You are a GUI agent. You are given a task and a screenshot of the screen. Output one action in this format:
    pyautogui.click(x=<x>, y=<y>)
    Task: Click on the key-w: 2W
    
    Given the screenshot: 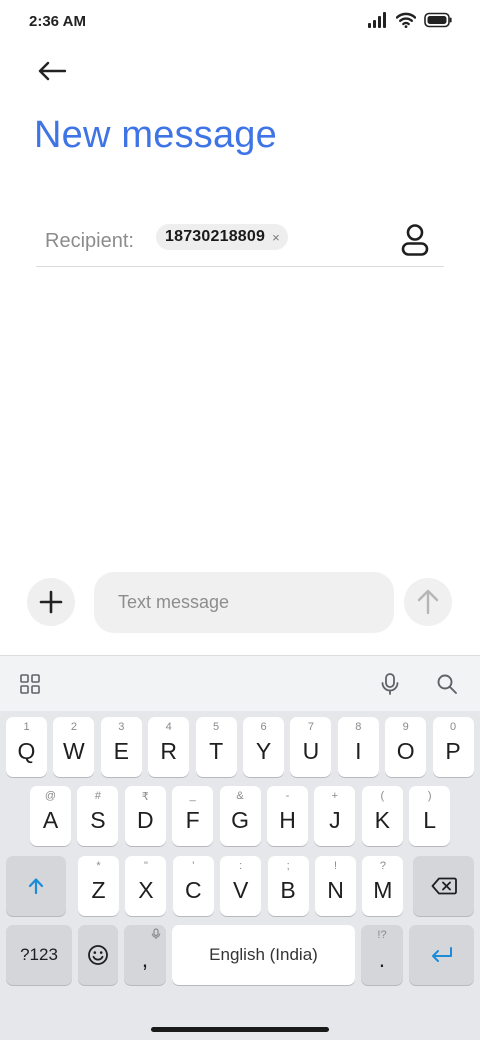 What is the action you would take?
    pyautogui.click(x=74, y=747)
    